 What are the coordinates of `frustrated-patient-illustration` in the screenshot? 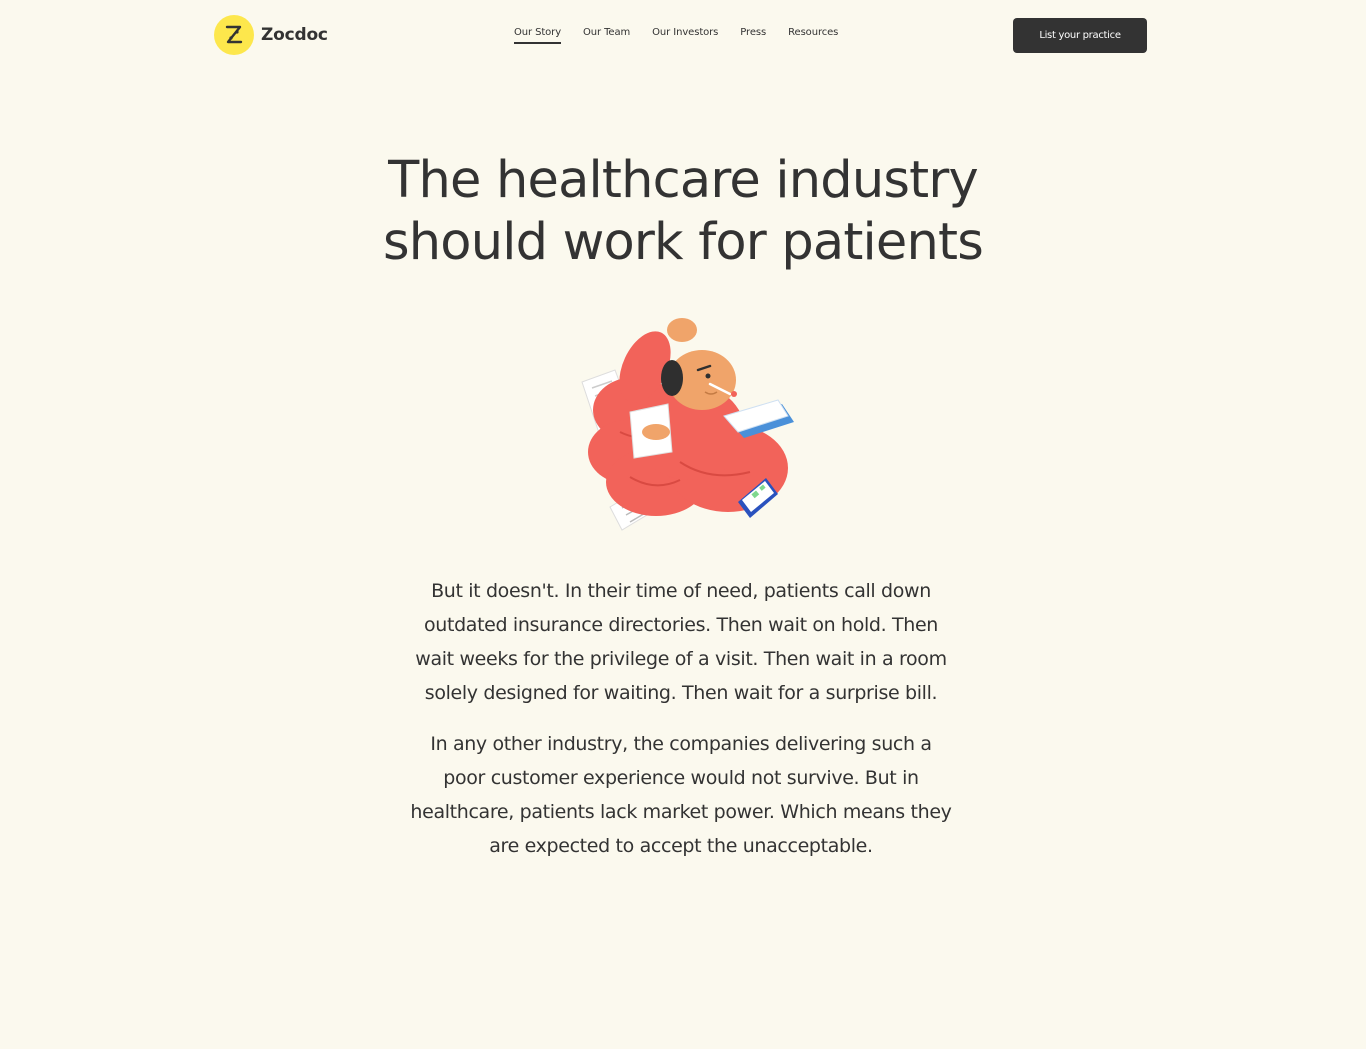 It's located at (683, 425).